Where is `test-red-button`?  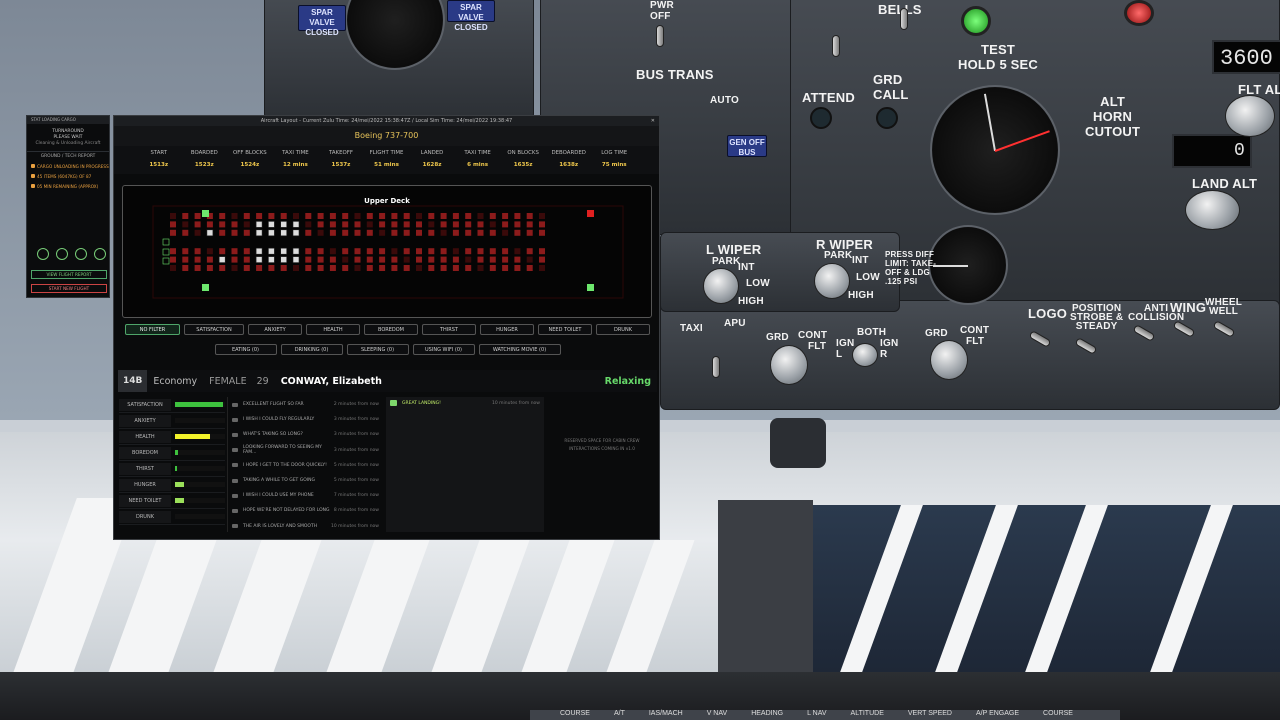 test-red-button is located at coordinates (1139, 13).